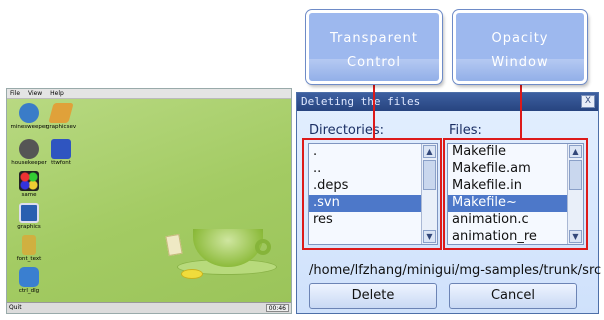 The image size is (604, 320). I want to click on callout-line-2: Control, so click(374, 62).